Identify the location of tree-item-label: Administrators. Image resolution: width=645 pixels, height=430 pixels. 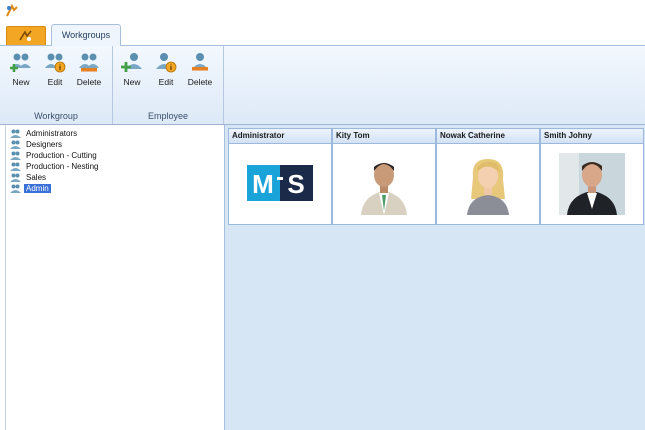
(52, 133).